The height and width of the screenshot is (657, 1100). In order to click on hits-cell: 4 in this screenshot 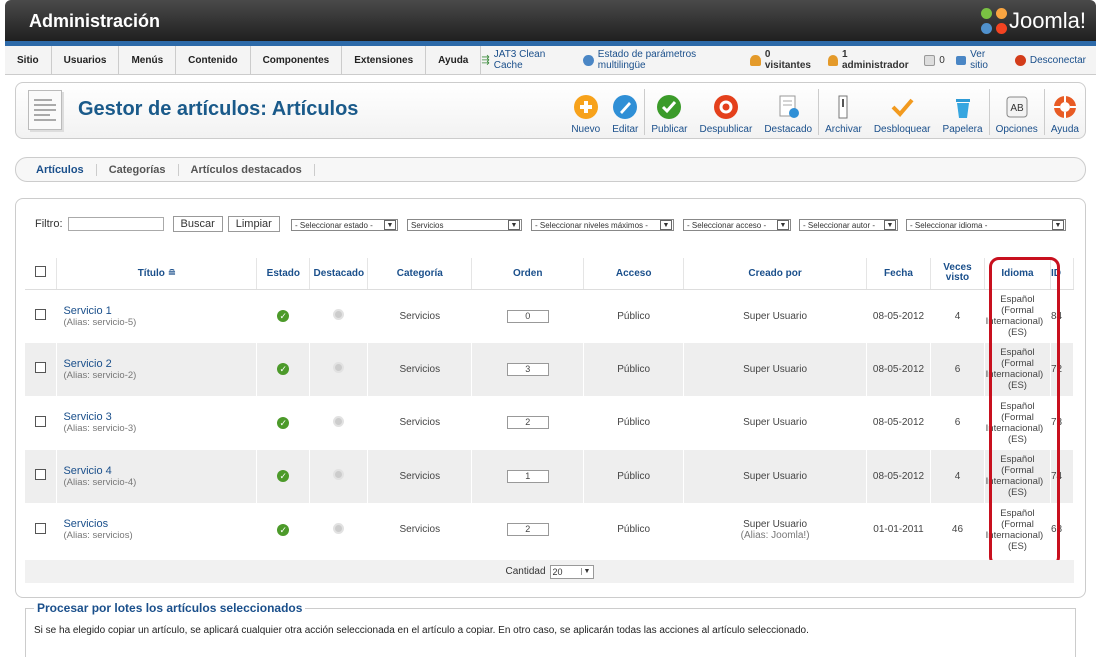, I will do `click(957, 316)`.